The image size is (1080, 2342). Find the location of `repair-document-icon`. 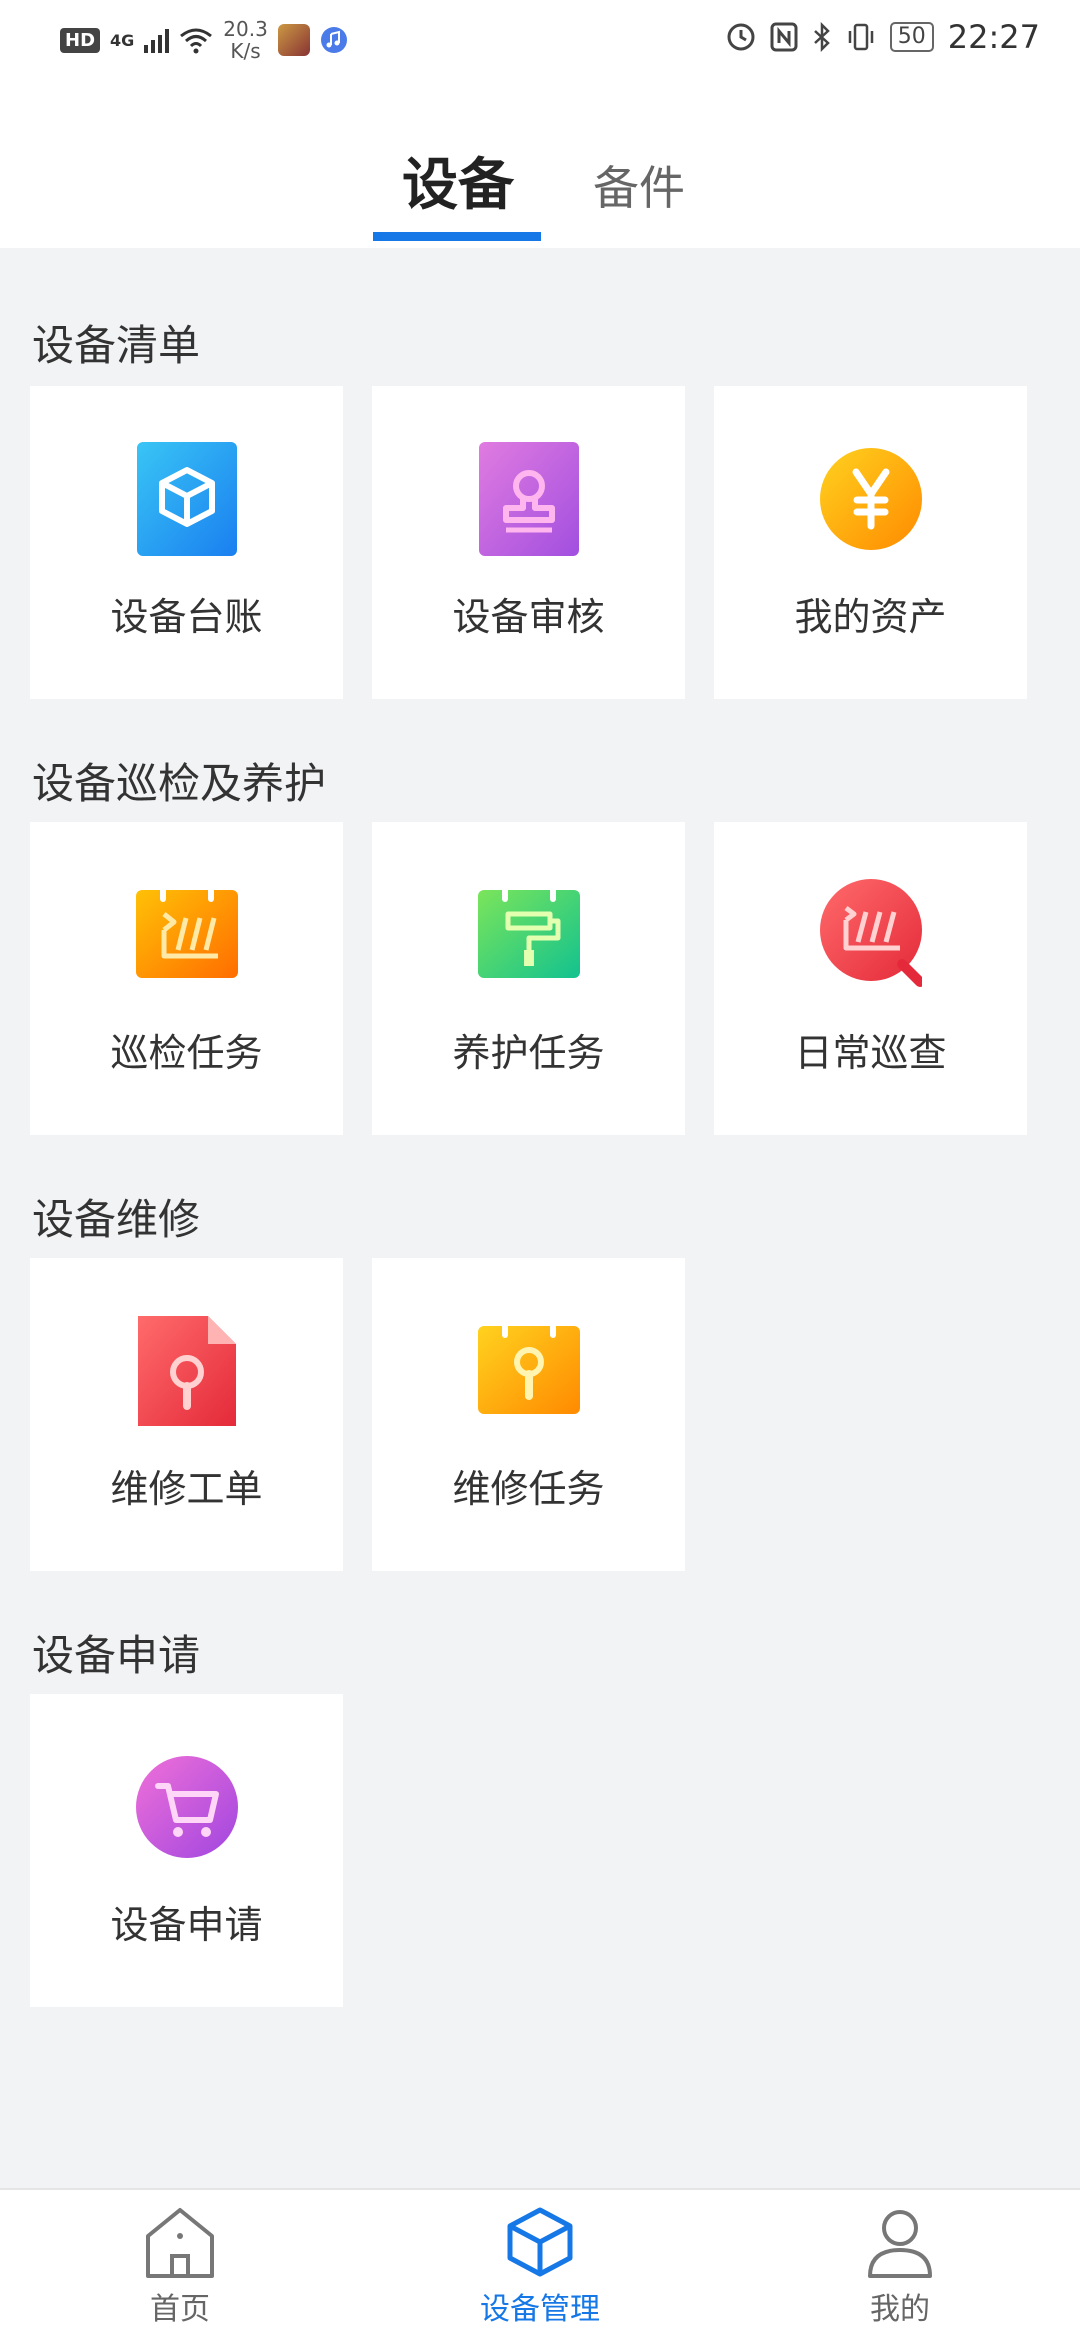

repair-document-icon is located at coordinates (187, 1371).